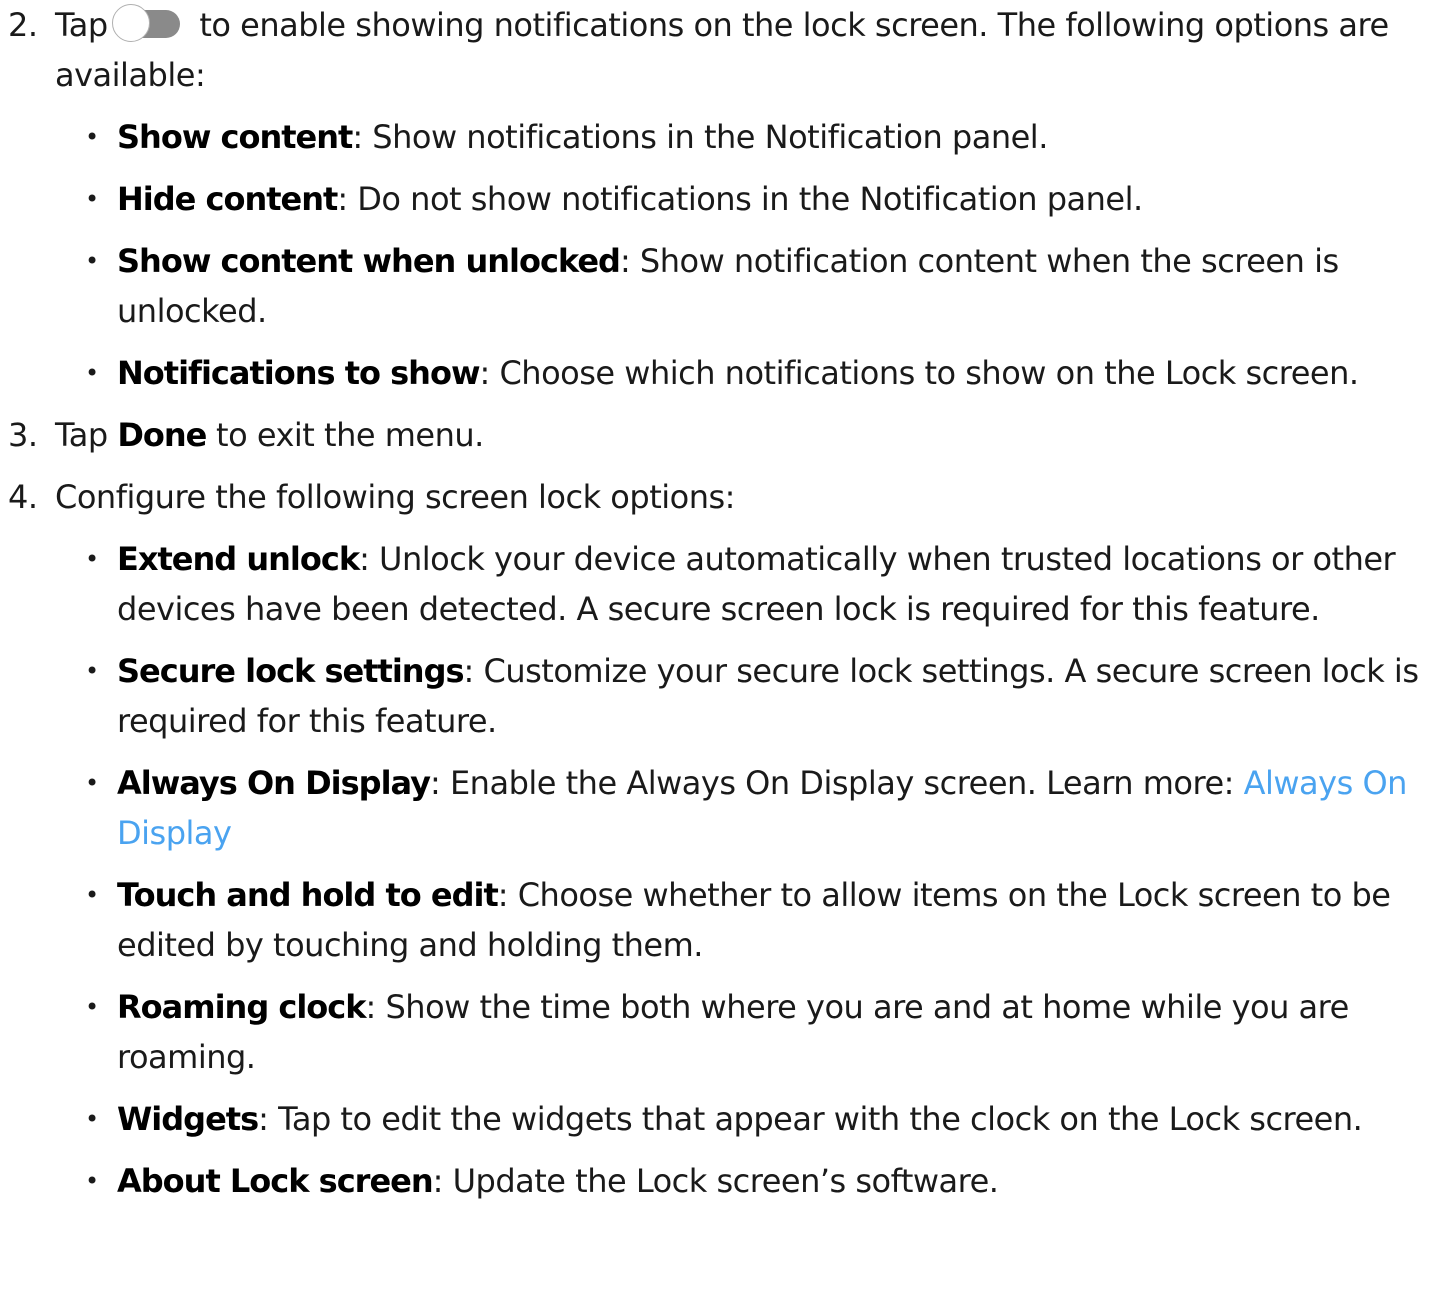  Describe the element at coordinates (369, 261) in the screenshot. I see `option-term: Show content when unlocked` at that location.